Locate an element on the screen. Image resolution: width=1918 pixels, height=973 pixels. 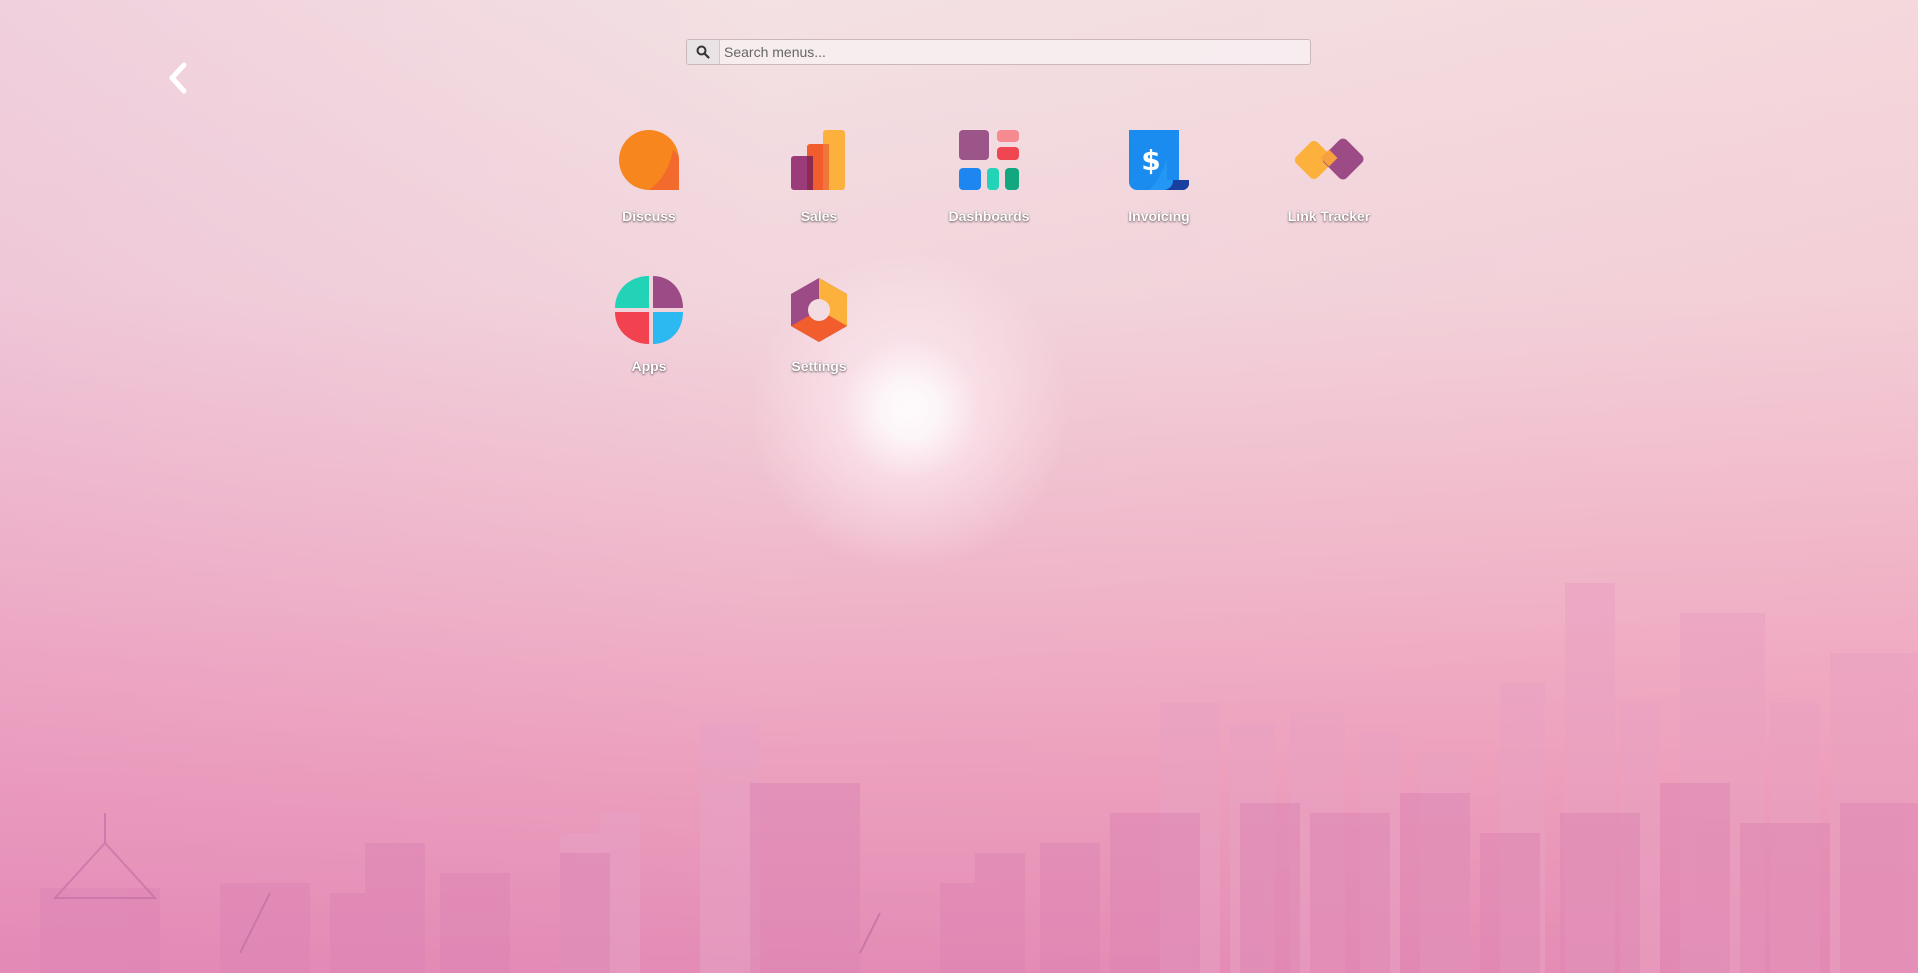
app-tile-dashboards: Dashboards is located at coordinates (989, 187).